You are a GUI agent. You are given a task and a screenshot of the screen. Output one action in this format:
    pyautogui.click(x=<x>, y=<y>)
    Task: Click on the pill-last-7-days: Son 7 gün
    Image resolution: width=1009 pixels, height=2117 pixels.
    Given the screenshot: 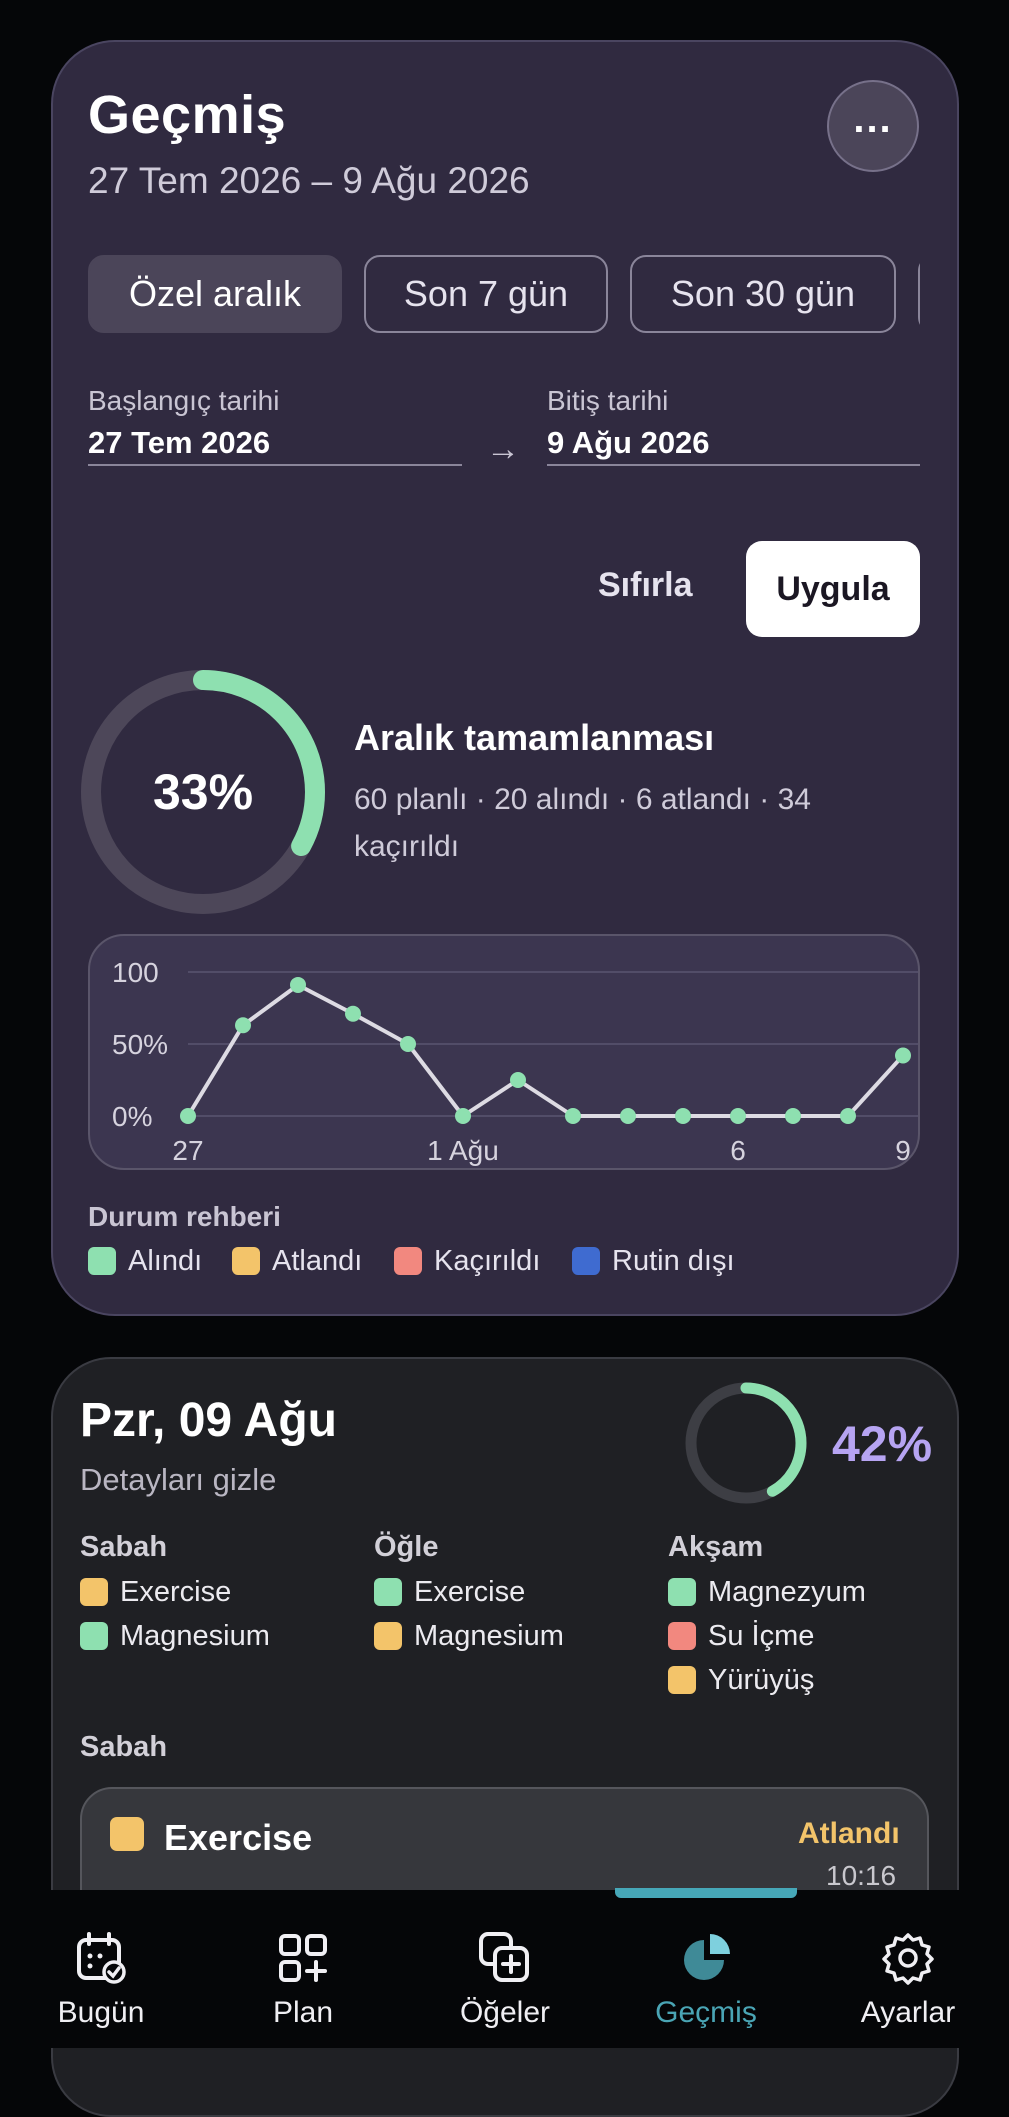 What is the action you would take?
    pyautogui.click(x=486, y=294)
    